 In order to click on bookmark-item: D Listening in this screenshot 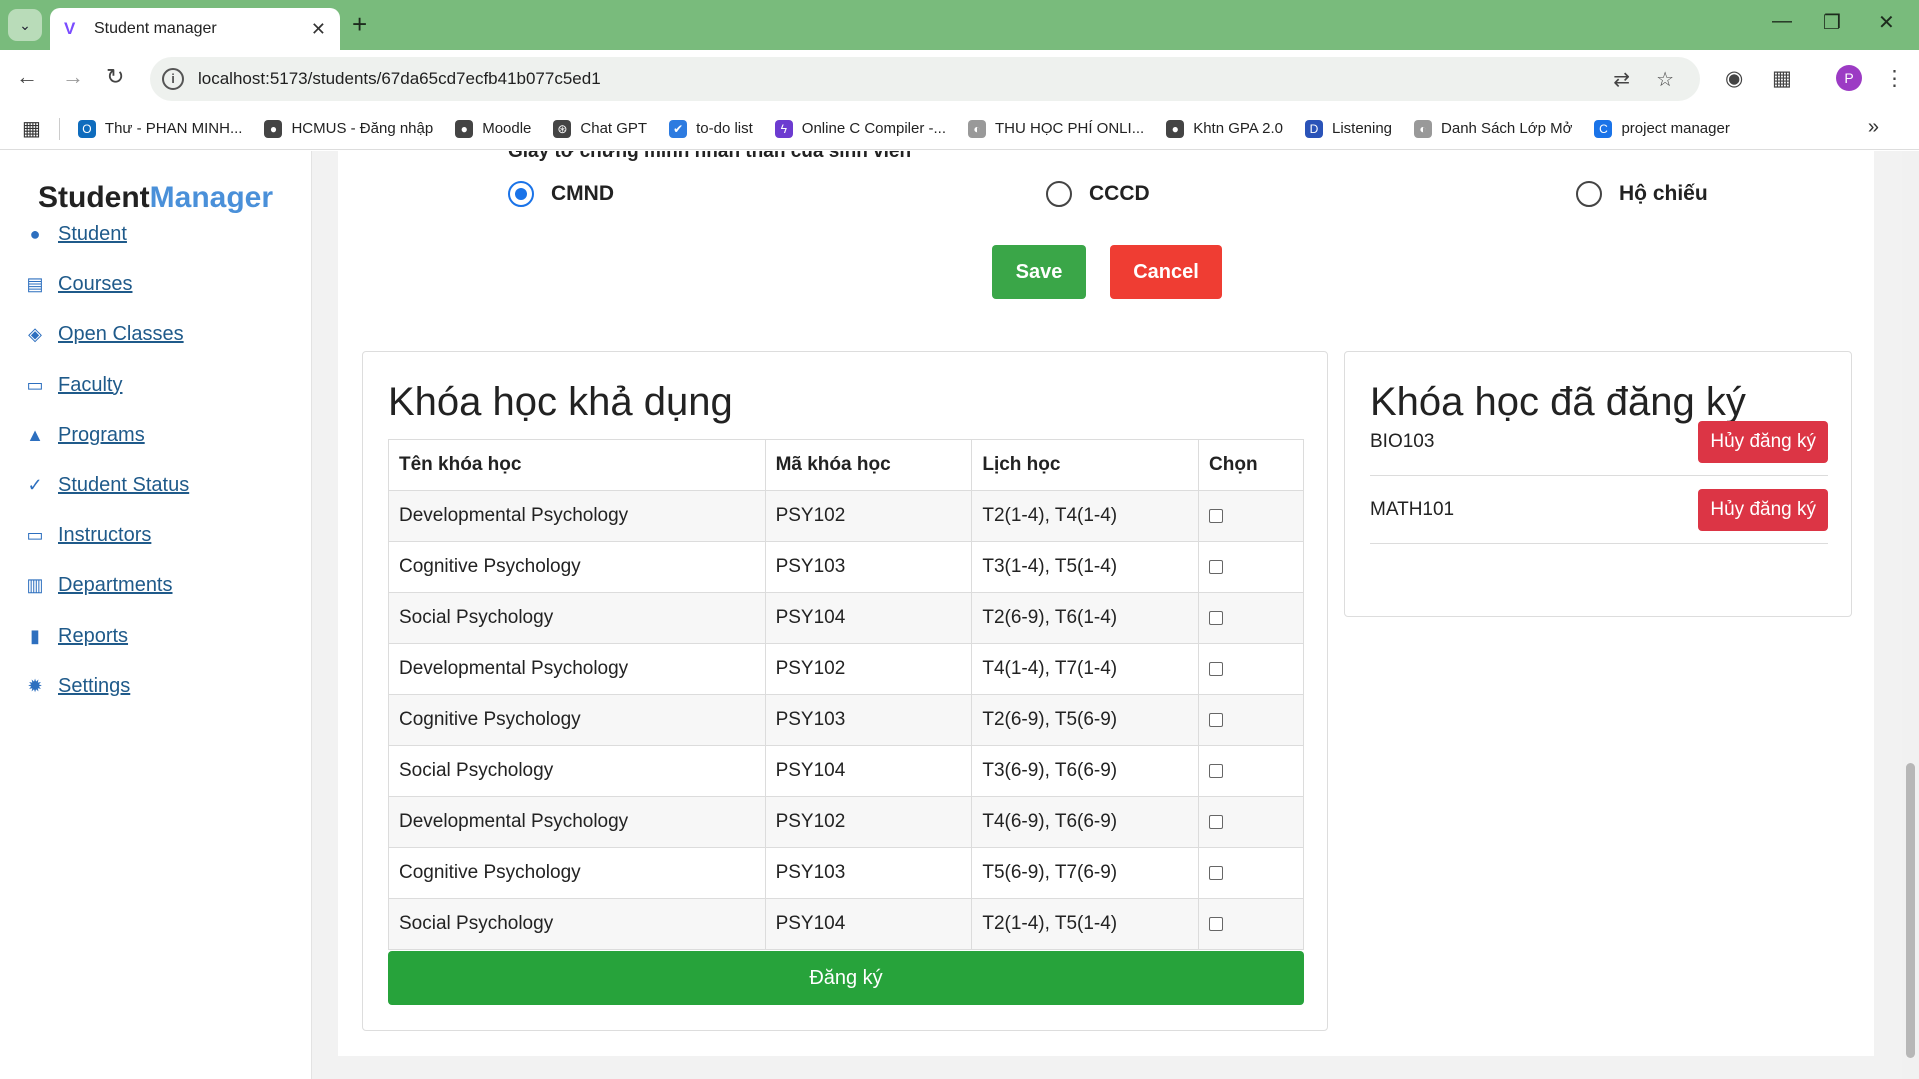, I will do `click(1348, 128)`.